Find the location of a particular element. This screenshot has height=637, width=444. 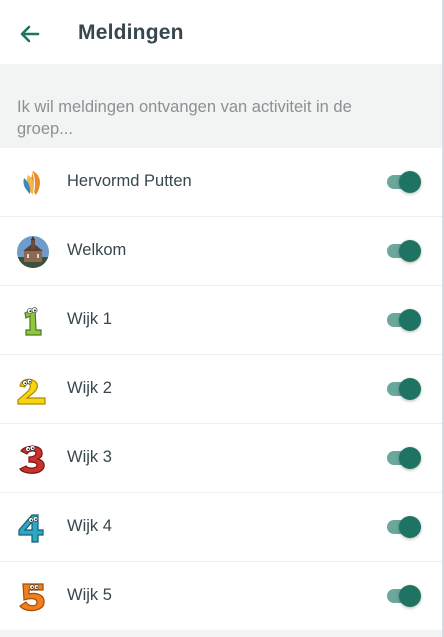

group-label: Wijk 4 is located at coordinates (89, 526).